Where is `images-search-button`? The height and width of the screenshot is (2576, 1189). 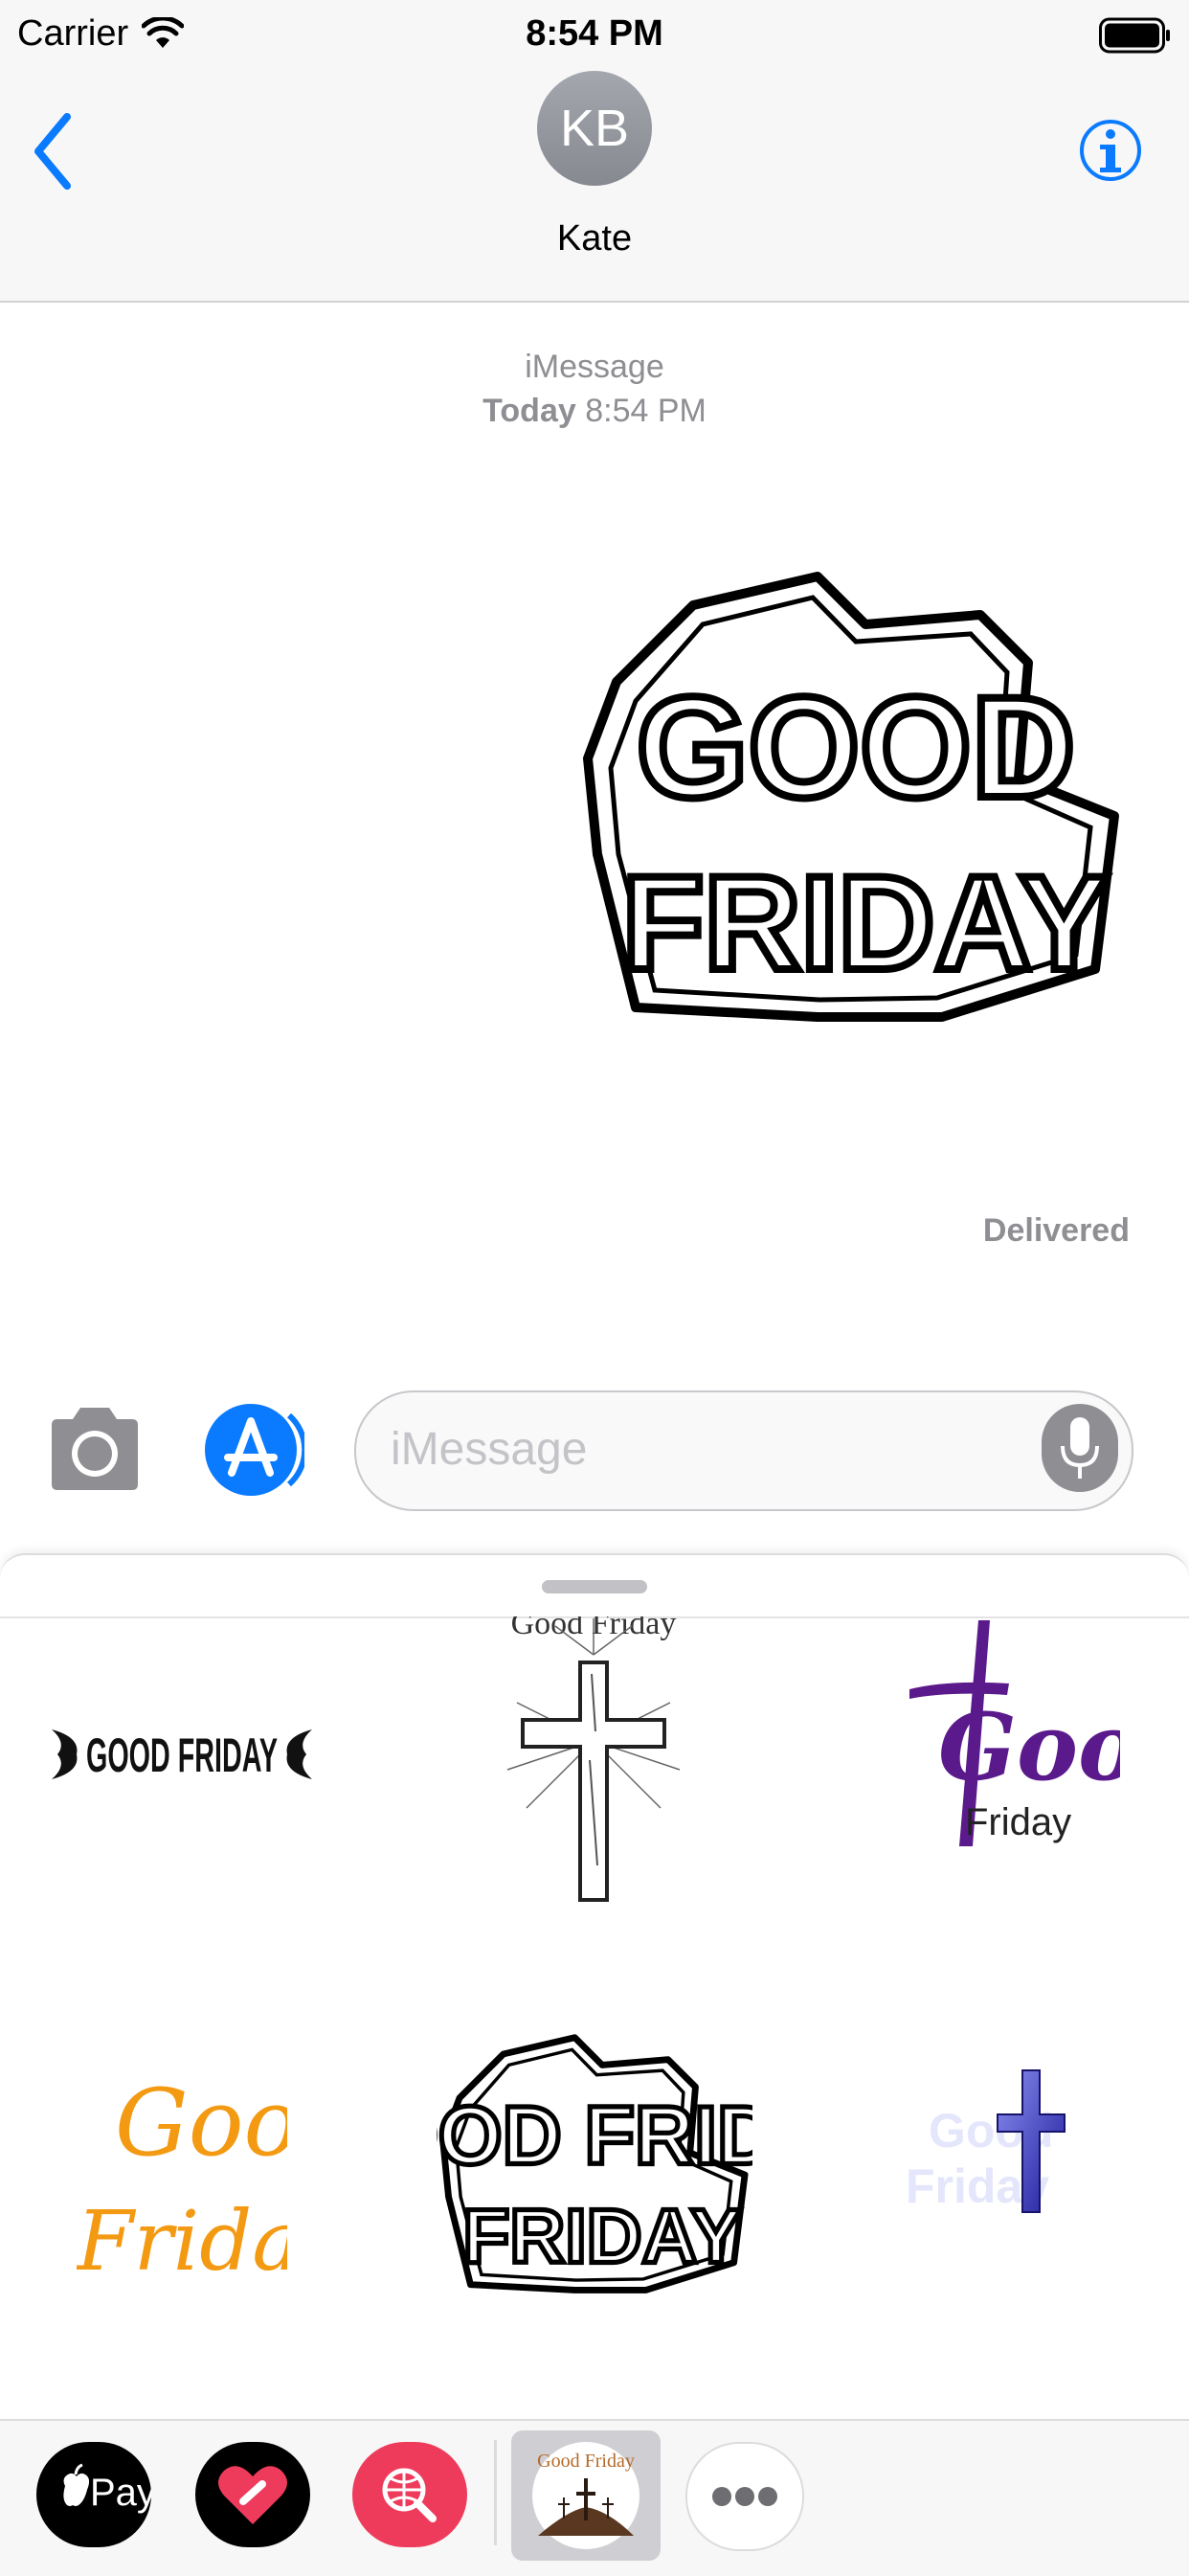
images-search-button is located at coordinates (409, 2494).